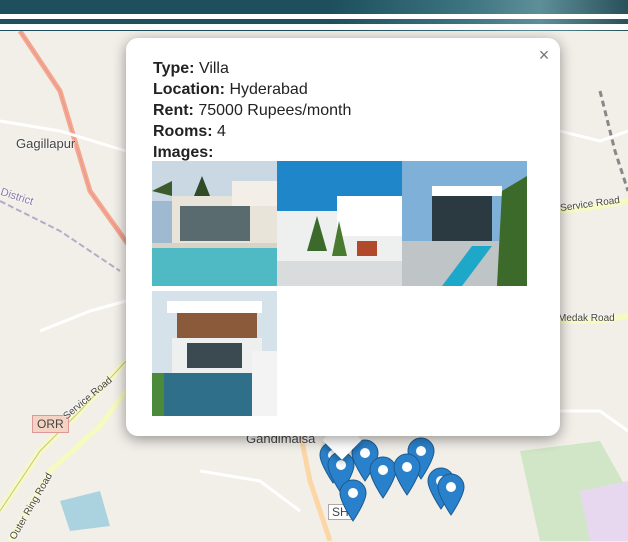 The image size is (628, 542). What do you see at coordinates (174, 68) in the screenshot?
I see `detail-label: Type:` at bounding box center [174, 68].